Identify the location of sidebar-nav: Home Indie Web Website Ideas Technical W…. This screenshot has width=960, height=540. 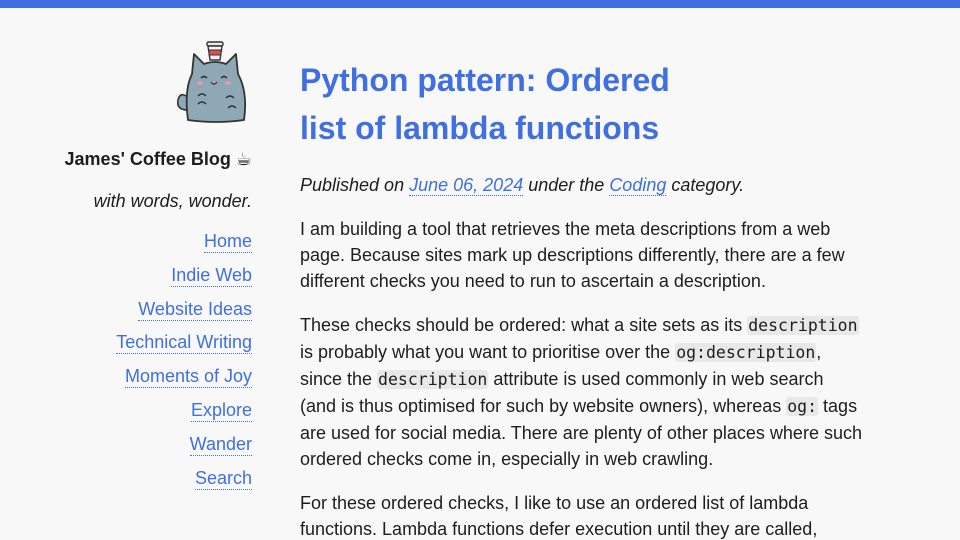
(156, 365).